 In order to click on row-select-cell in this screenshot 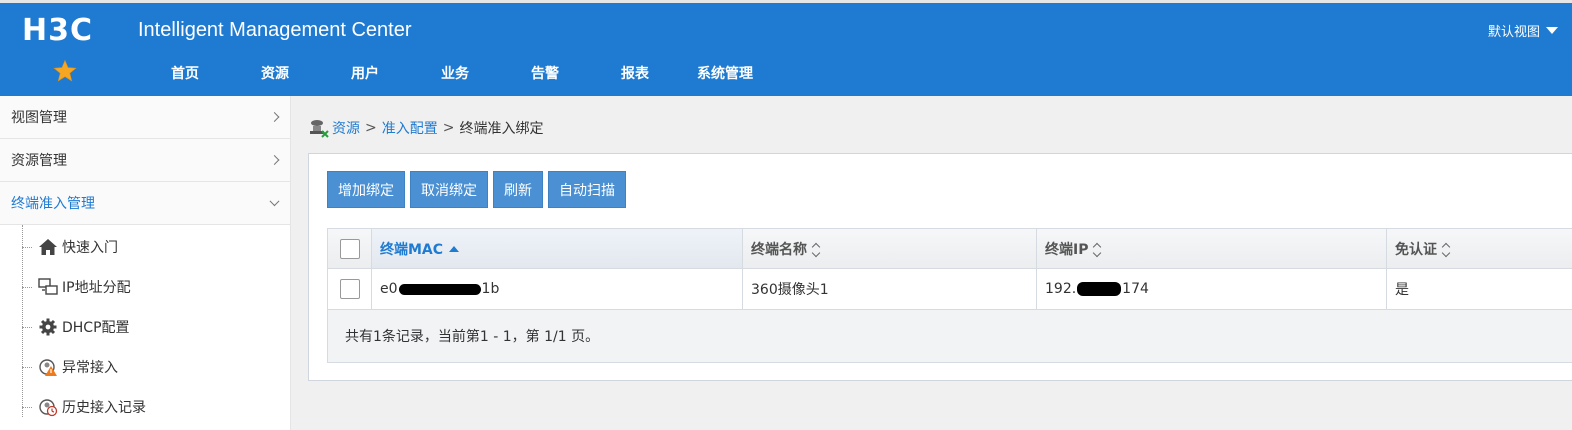, I will do `click(350, 289)`.